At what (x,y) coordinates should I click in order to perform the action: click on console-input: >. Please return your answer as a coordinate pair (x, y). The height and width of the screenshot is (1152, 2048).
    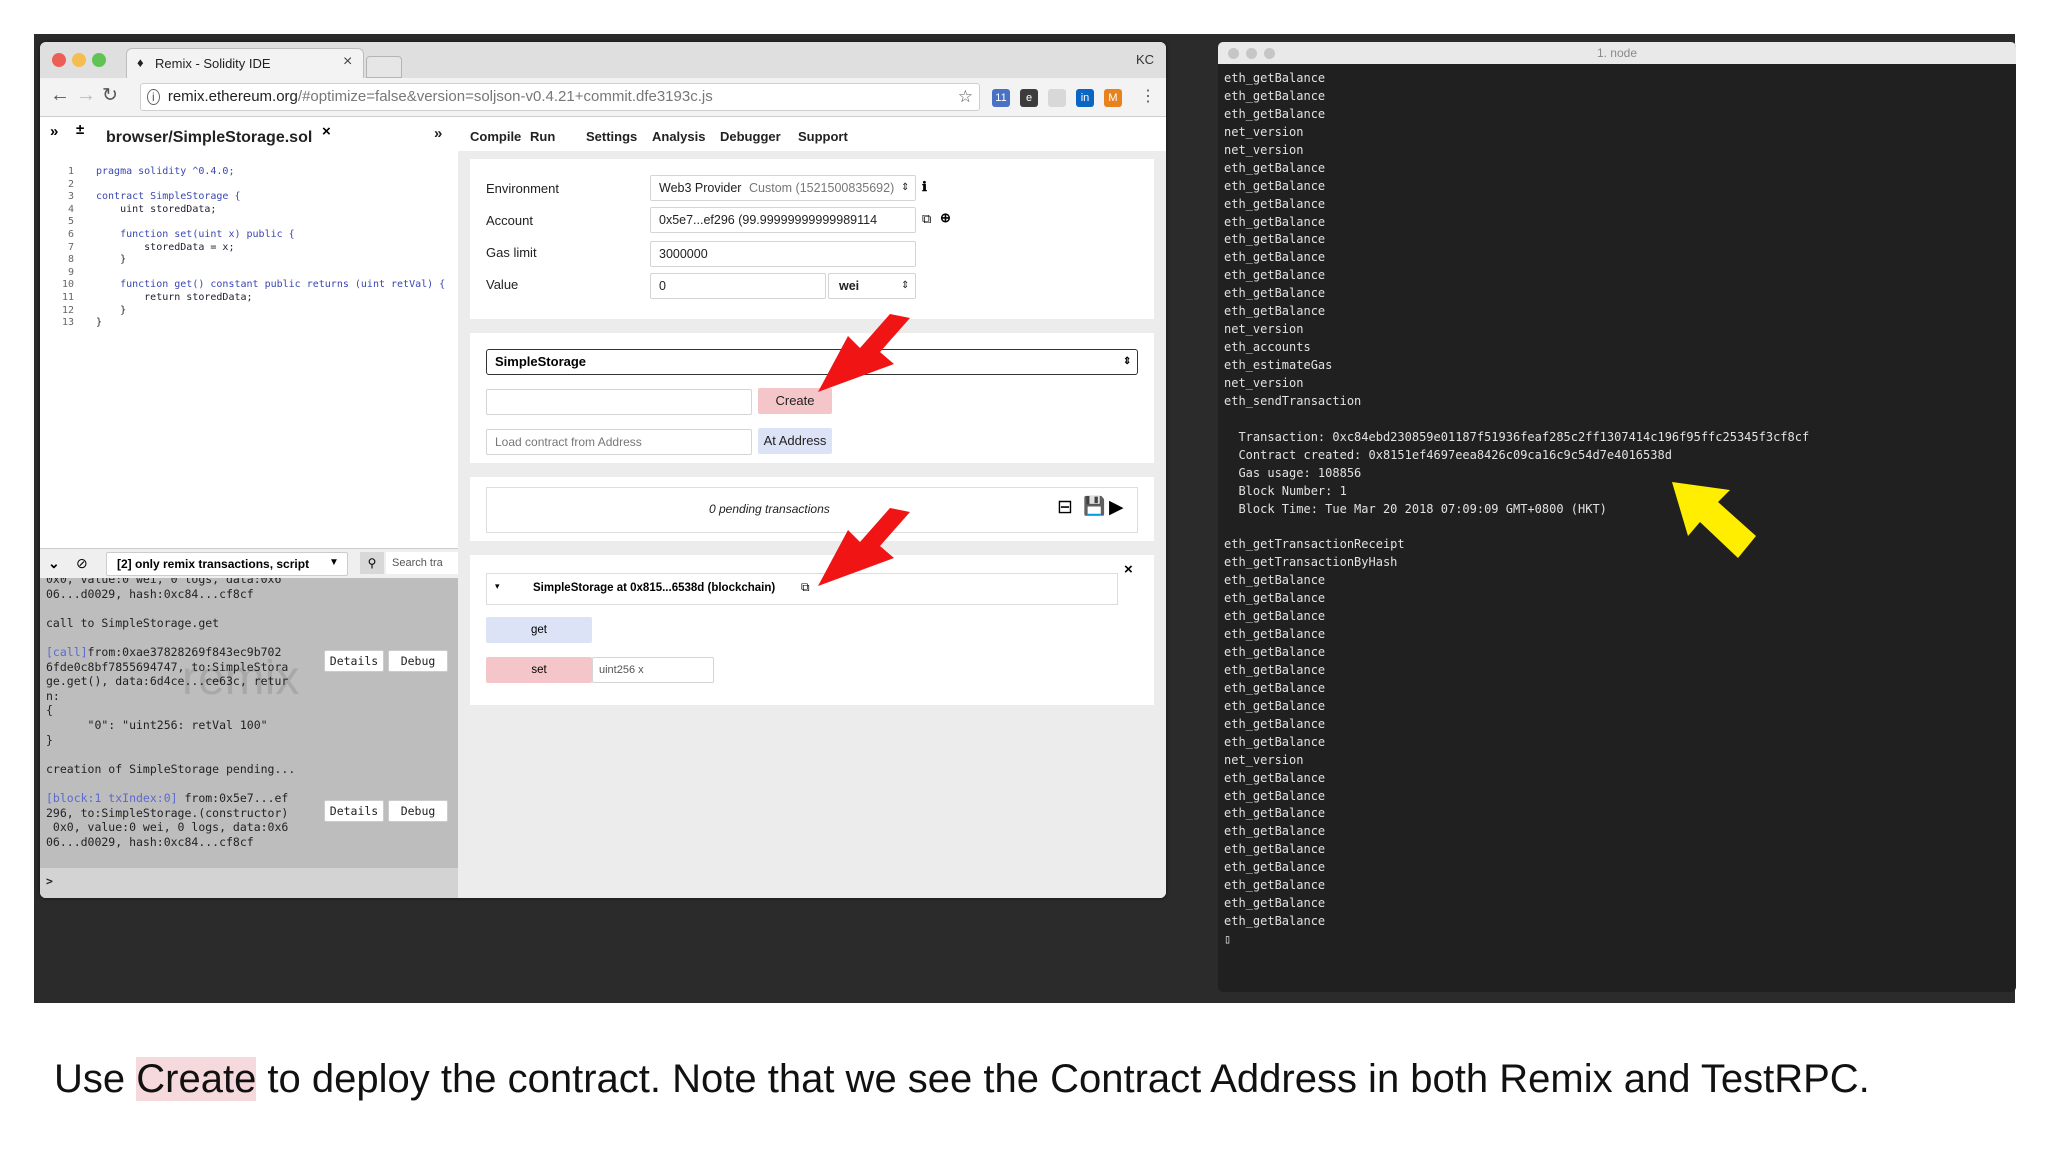
    Looking at the image, I should click on (249, 883).